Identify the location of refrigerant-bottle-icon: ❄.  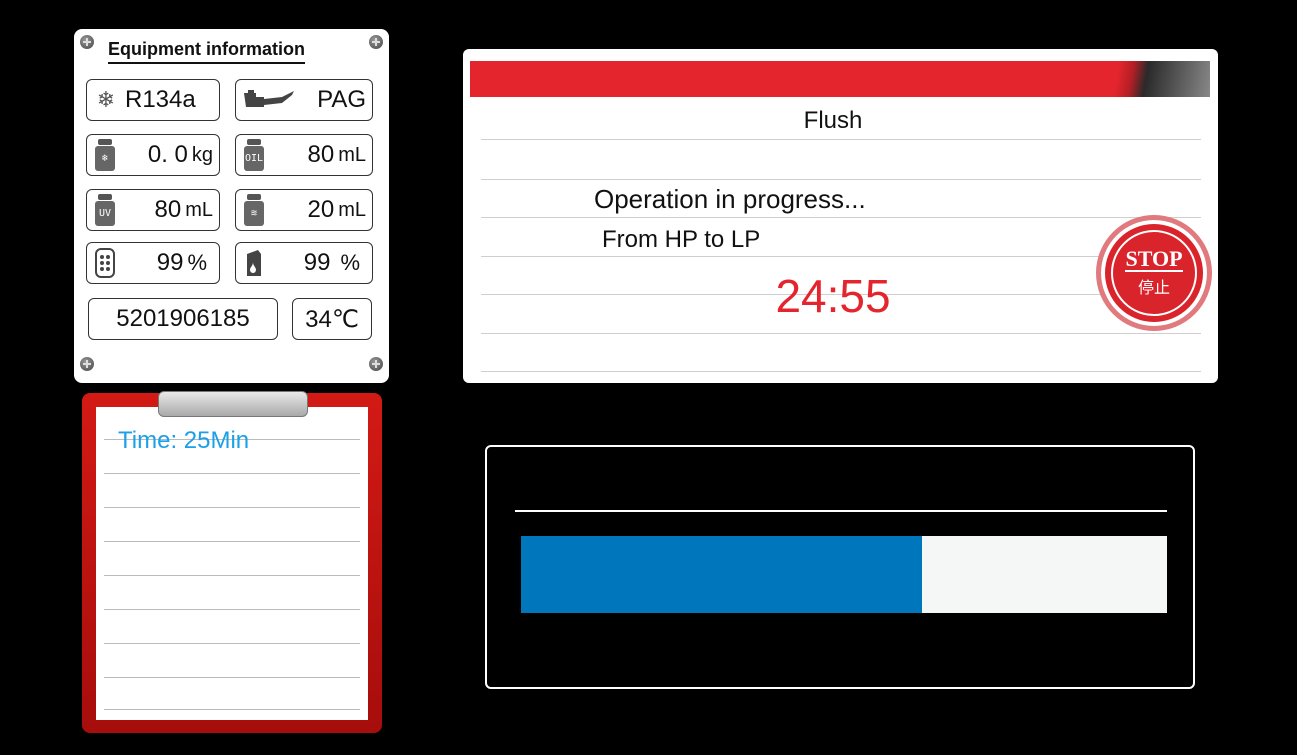
(105, 155).